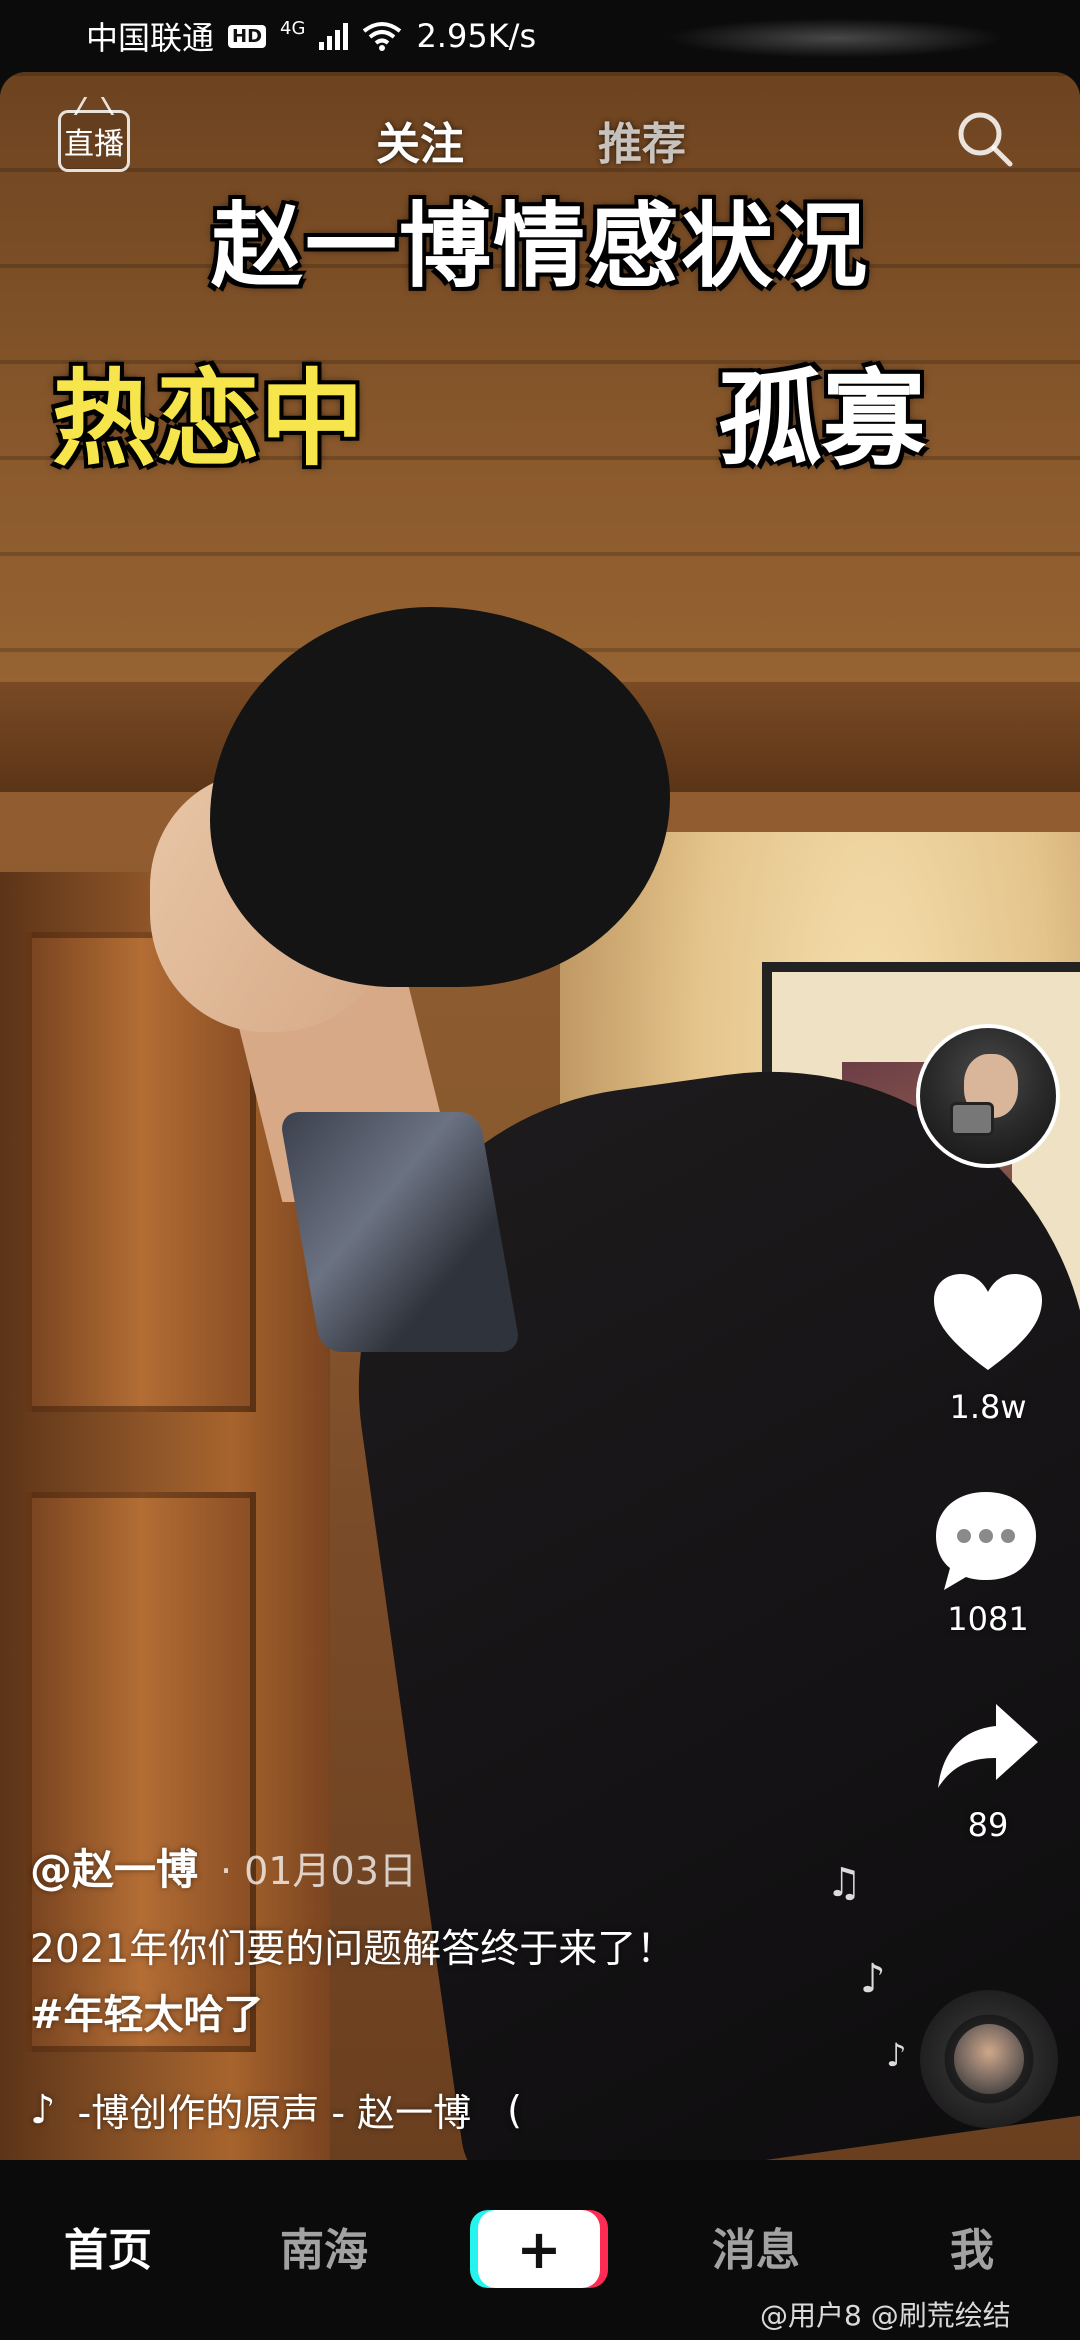 The height and width of the screenshot is (2340, 1080). Describe the element at coordinates (988, 1096) in the screenshot. I see `author-avatar` at that location.